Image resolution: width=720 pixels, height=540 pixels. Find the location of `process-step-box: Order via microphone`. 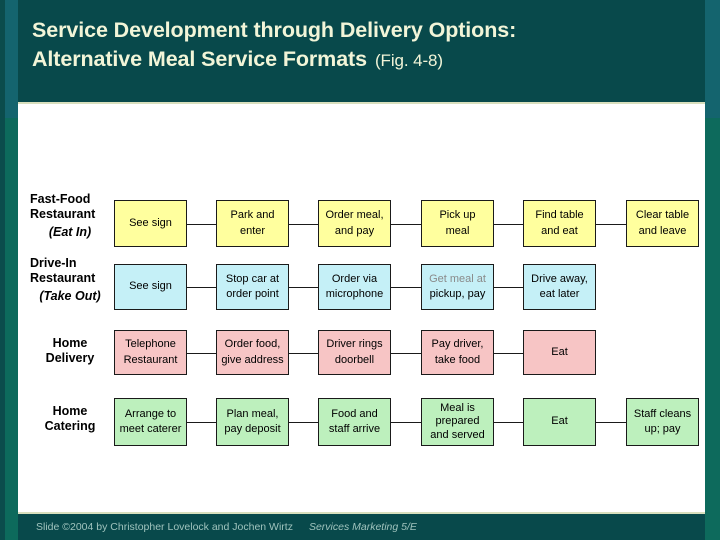

process-step-box: Order via microphone is located at coordinates (354, 287).